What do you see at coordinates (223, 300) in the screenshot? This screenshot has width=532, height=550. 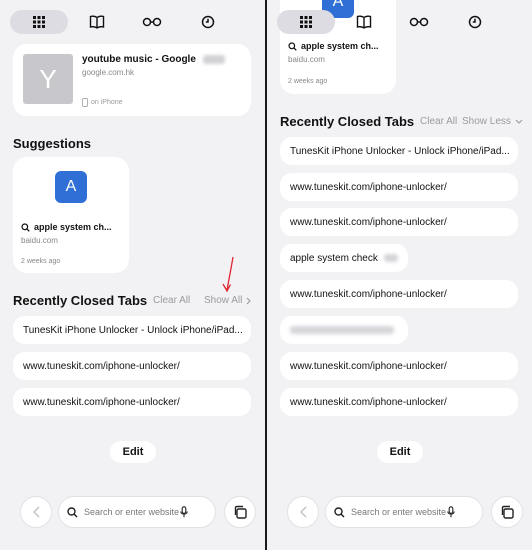 I see `show-all-label: Show All` at bounding box center [223, 300].